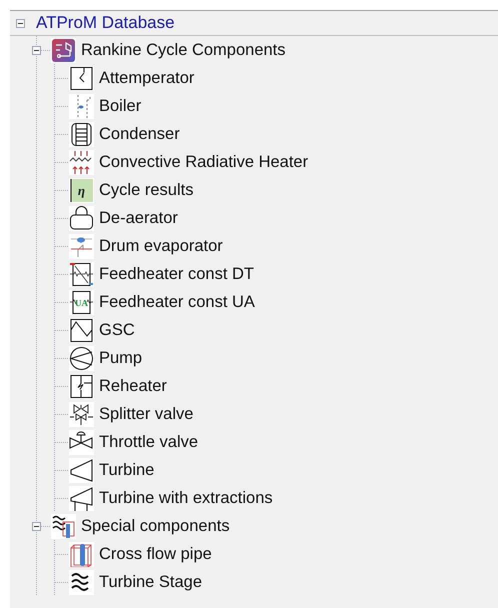  Describe the element at coordinates (81, 414) in the screenshot. I see `splitter-valve-icon` at that location.